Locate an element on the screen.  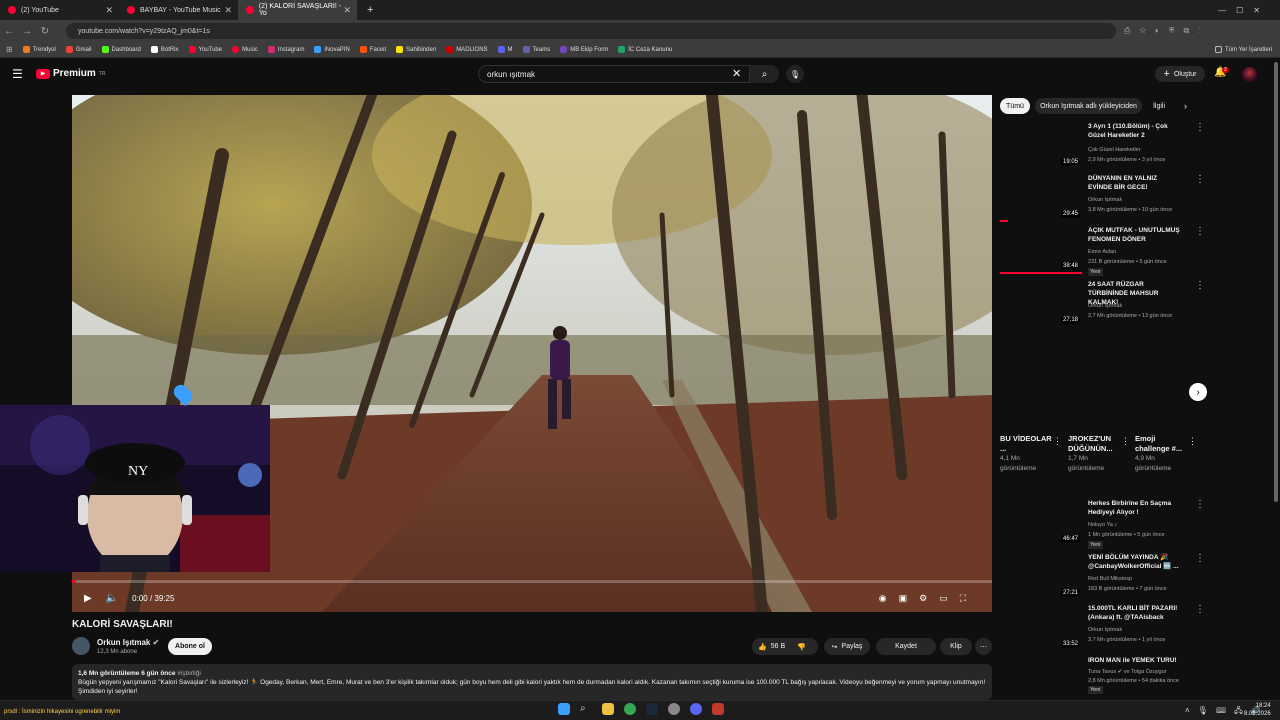
app-icon-red is located at coordinates (718, 709).